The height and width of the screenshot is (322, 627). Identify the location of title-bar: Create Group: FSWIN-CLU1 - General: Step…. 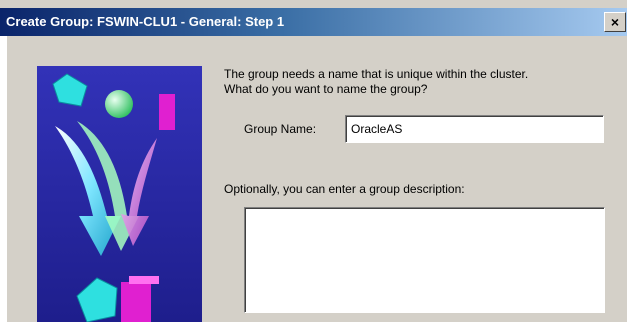
(313, 22).